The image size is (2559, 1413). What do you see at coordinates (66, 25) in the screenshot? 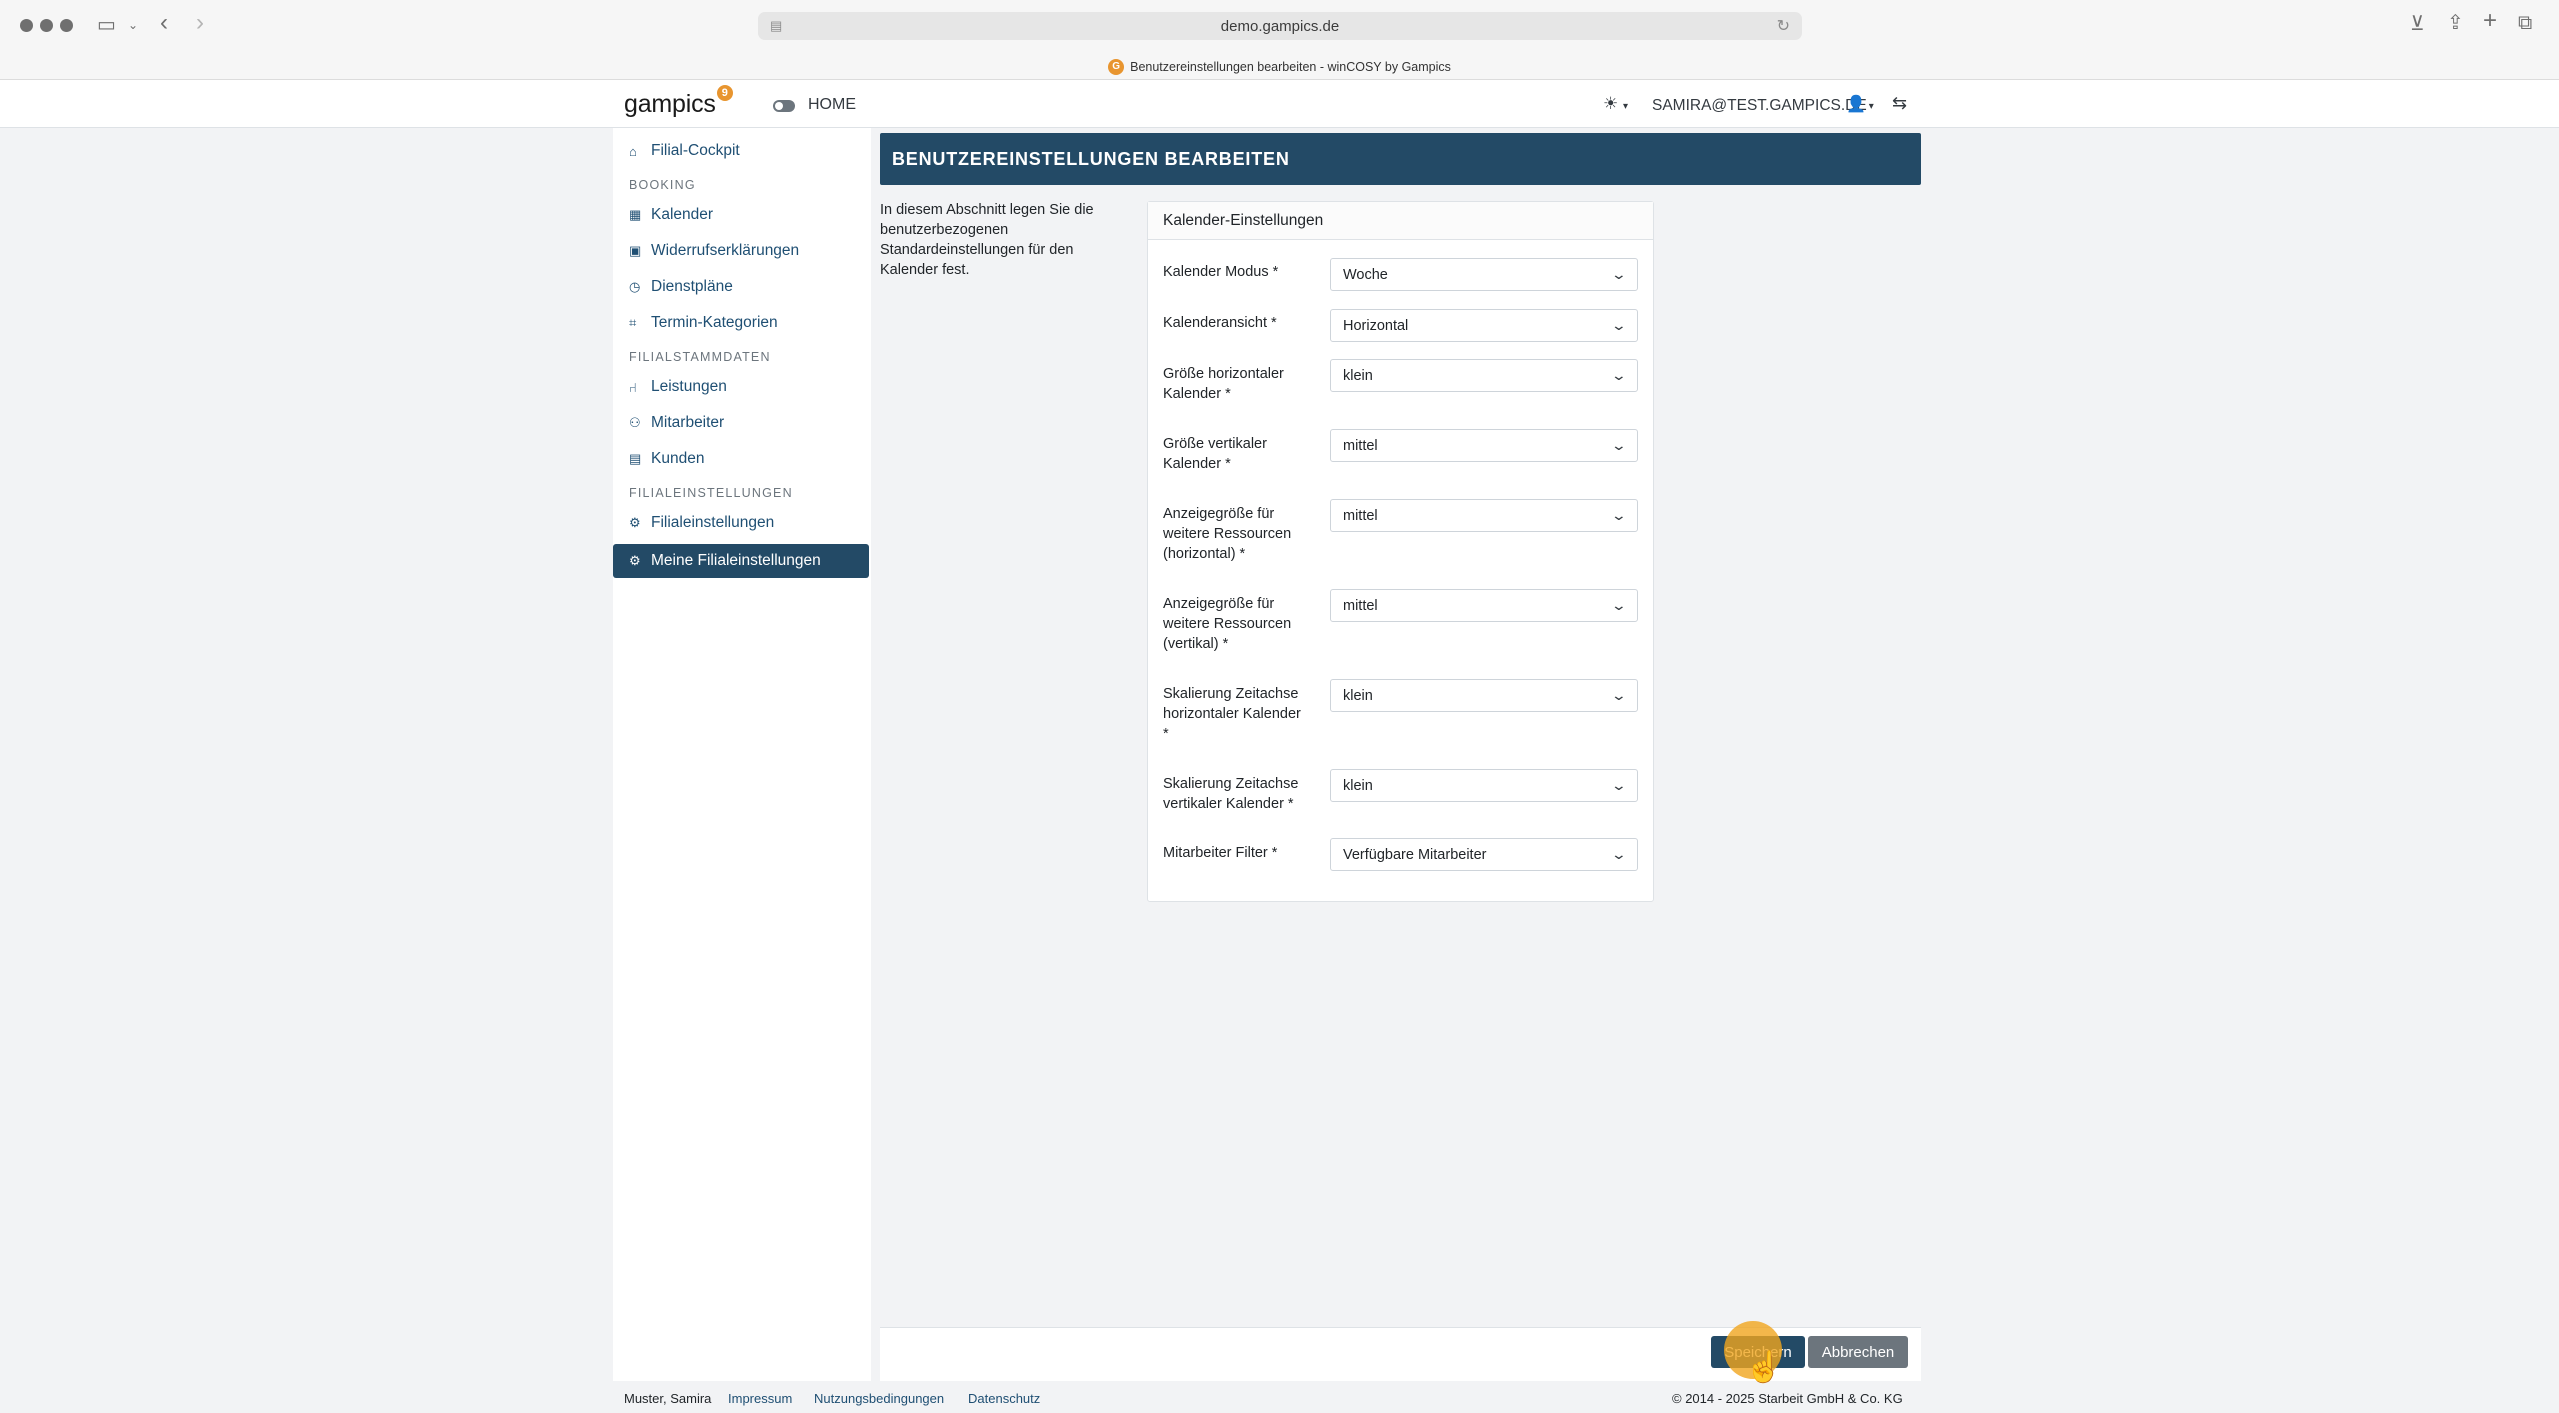
I see `maximize-window-dot` at bounding box center [66, 25].